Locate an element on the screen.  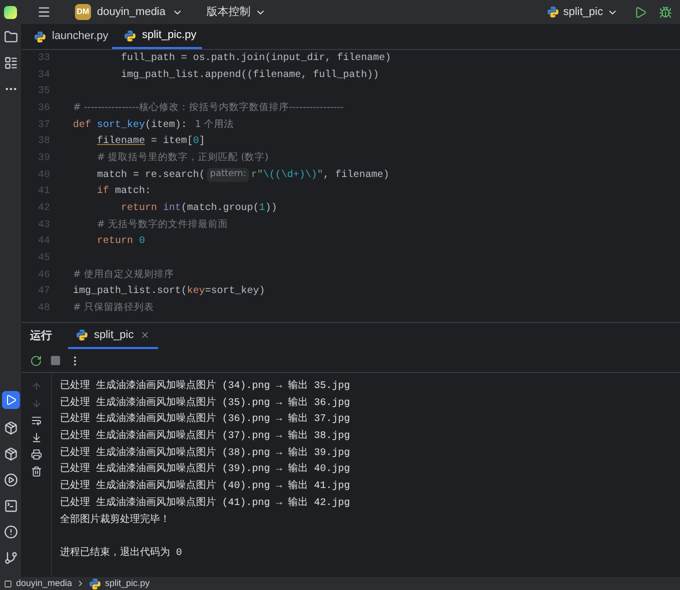
console-line: 全部图片裁剪处理完毕！ is located at coordinates (115, 520).